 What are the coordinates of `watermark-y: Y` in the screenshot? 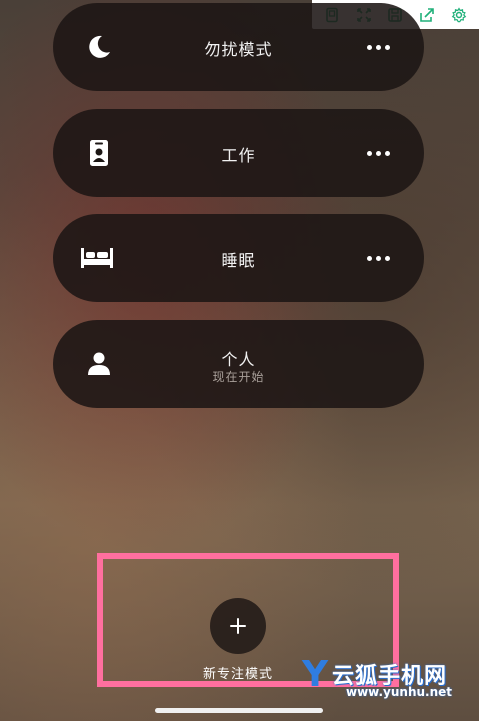 It's located at (315, 674).